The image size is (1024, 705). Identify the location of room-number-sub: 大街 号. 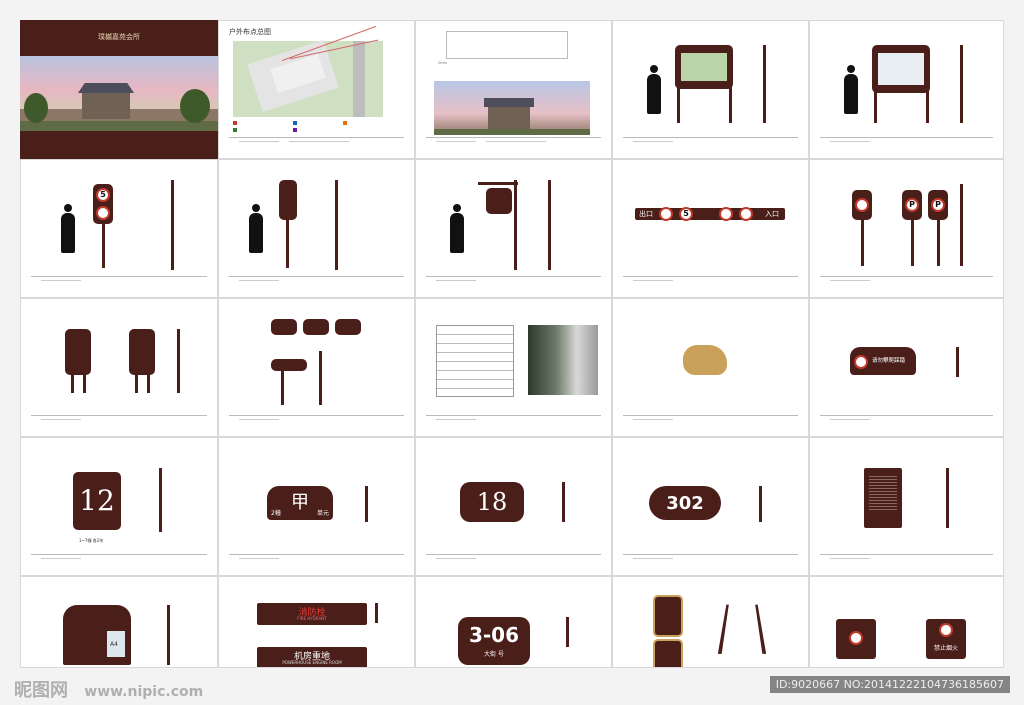
(494, 654).